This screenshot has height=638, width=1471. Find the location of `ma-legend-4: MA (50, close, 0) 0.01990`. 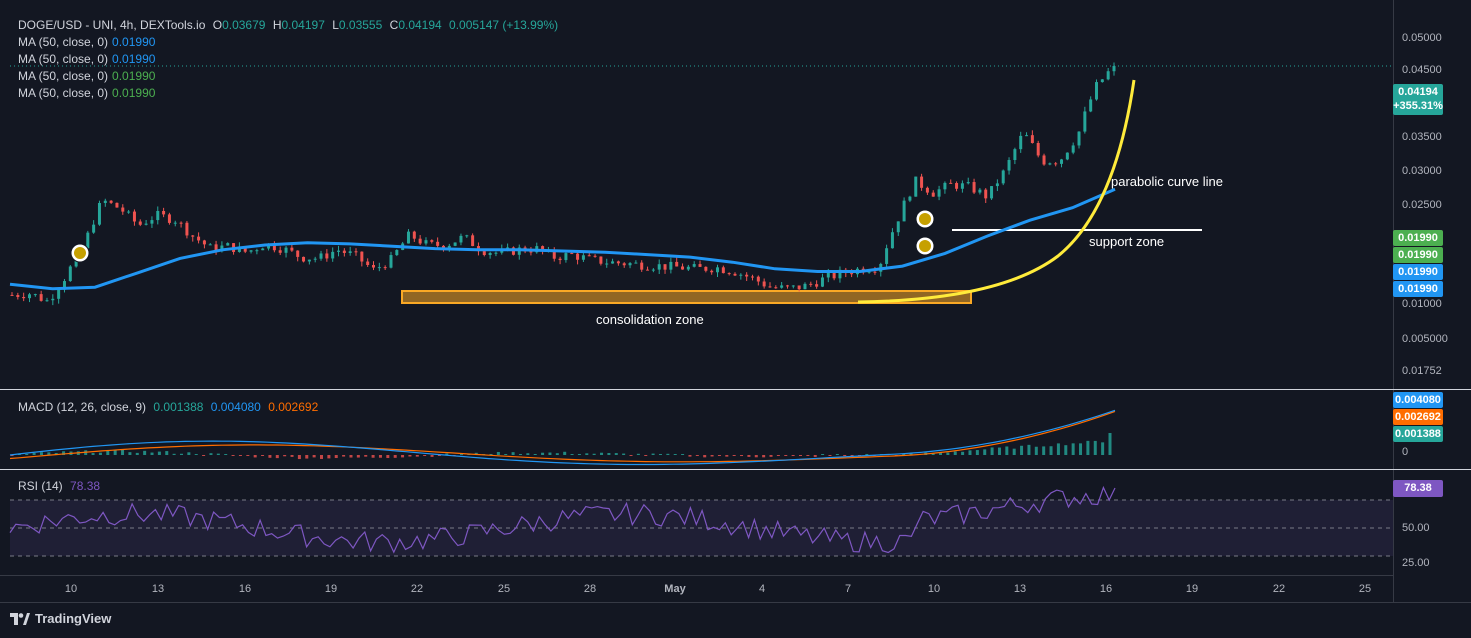

ma-legend-4: MA (50, close, 0) 0.01990 is located at coordinates (88, 93).